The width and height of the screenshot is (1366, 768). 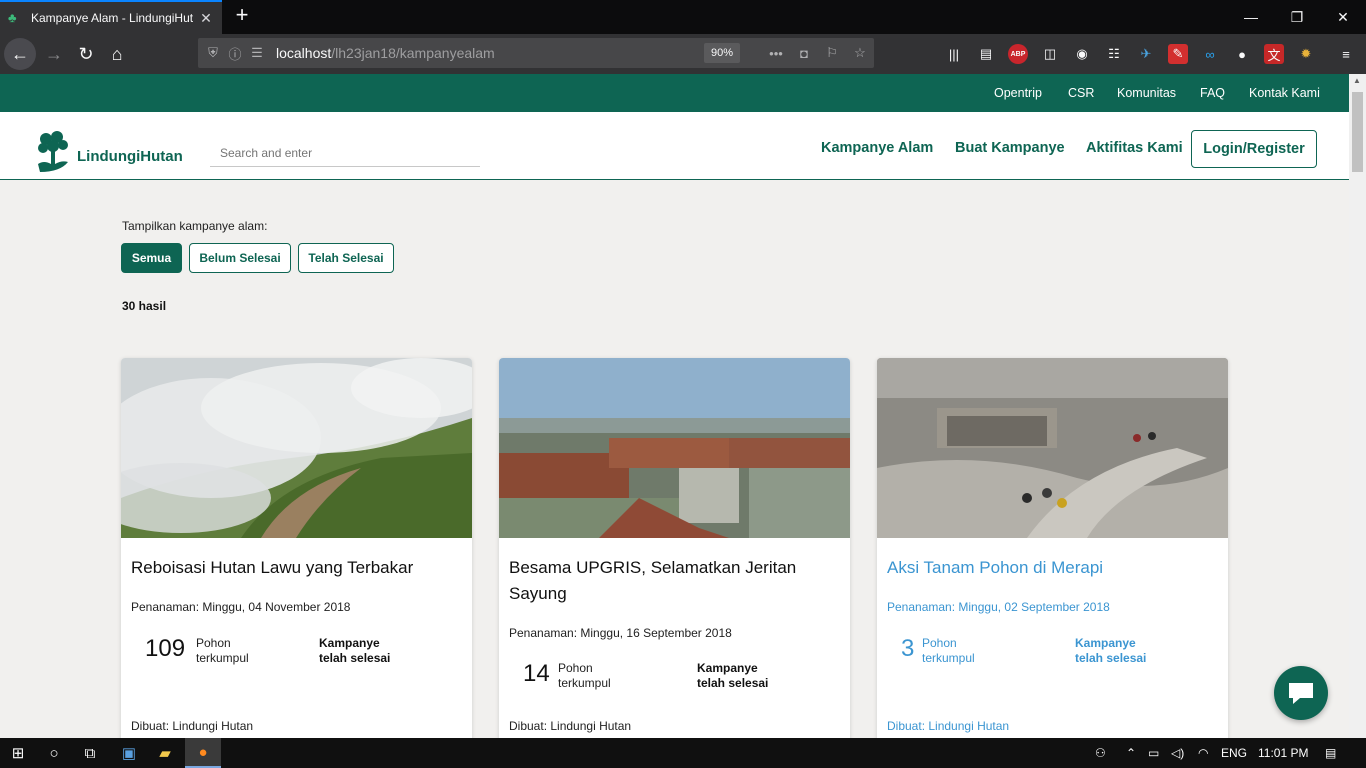 I want to click on people-icon: ⚇, so click(x=1100, y=753).